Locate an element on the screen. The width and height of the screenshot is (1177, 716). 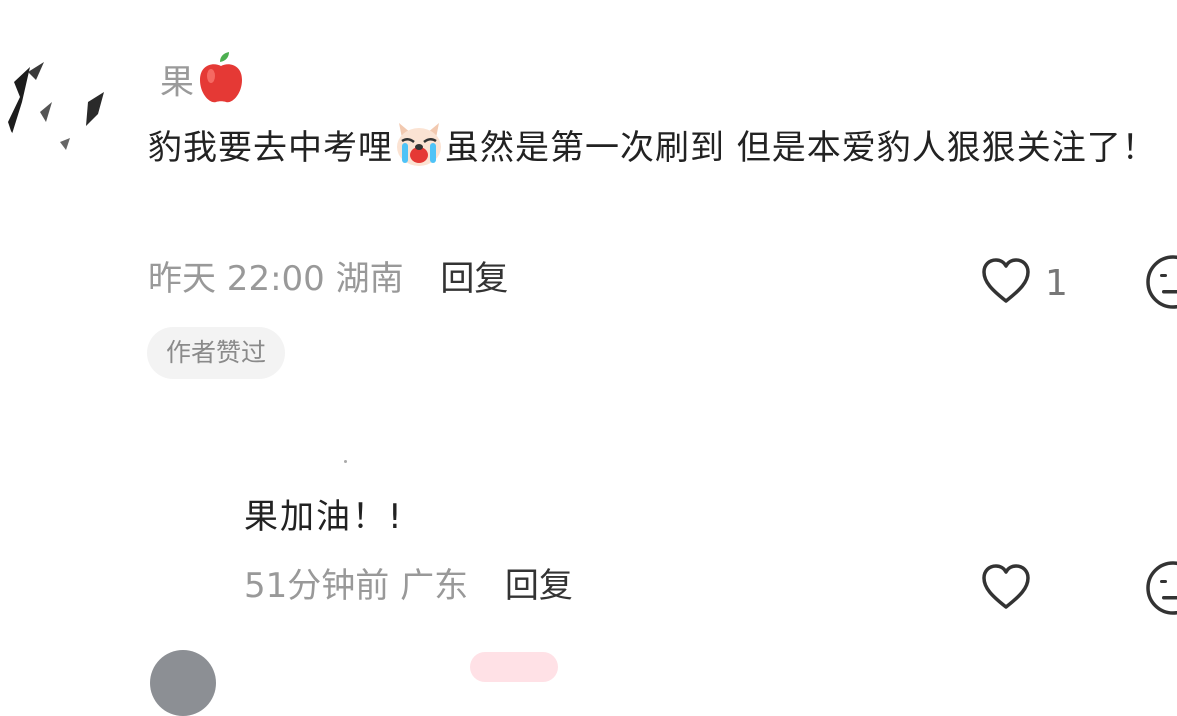
comment-location: 湖南 is located at coordinates (369, 279).